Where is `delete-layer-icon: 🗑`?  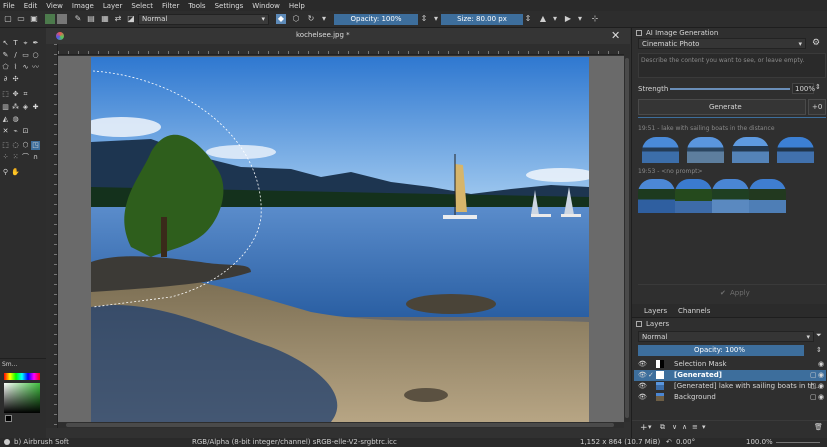 delete-layer-icon: 🗑 is located at coordinates (818, 427).